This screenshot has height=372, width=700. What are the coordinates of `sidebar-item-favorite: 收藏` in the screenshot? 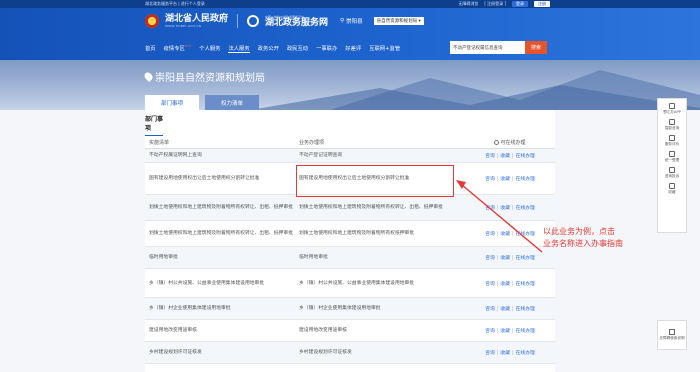 It's located at (672, 189).